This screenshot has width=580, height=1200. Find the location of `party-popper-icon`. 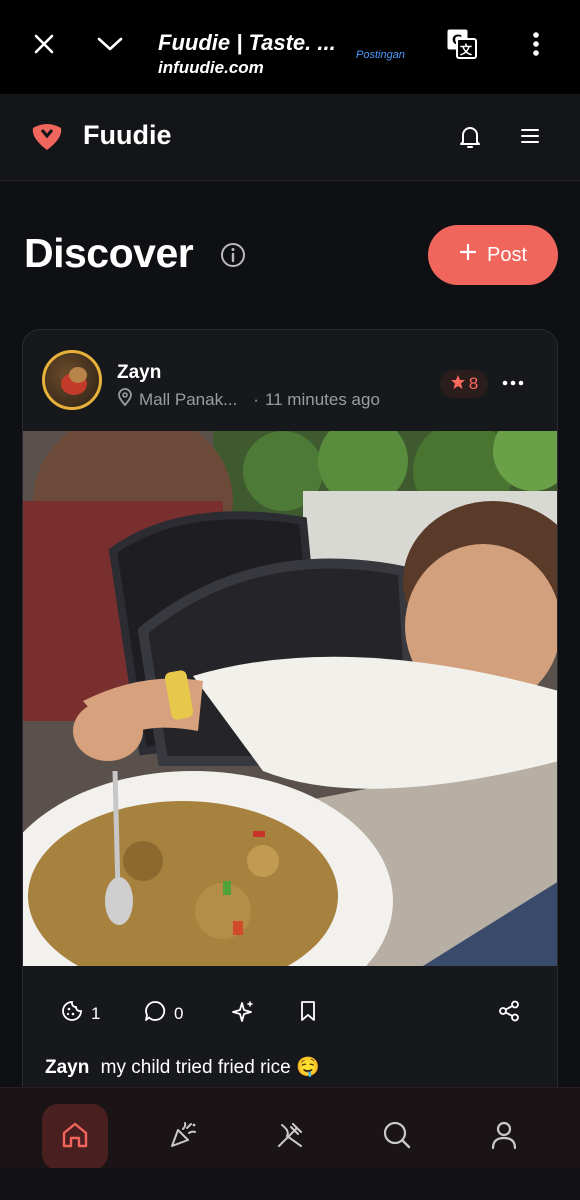

party-popper-icon is located at coordinates (183, 1137).